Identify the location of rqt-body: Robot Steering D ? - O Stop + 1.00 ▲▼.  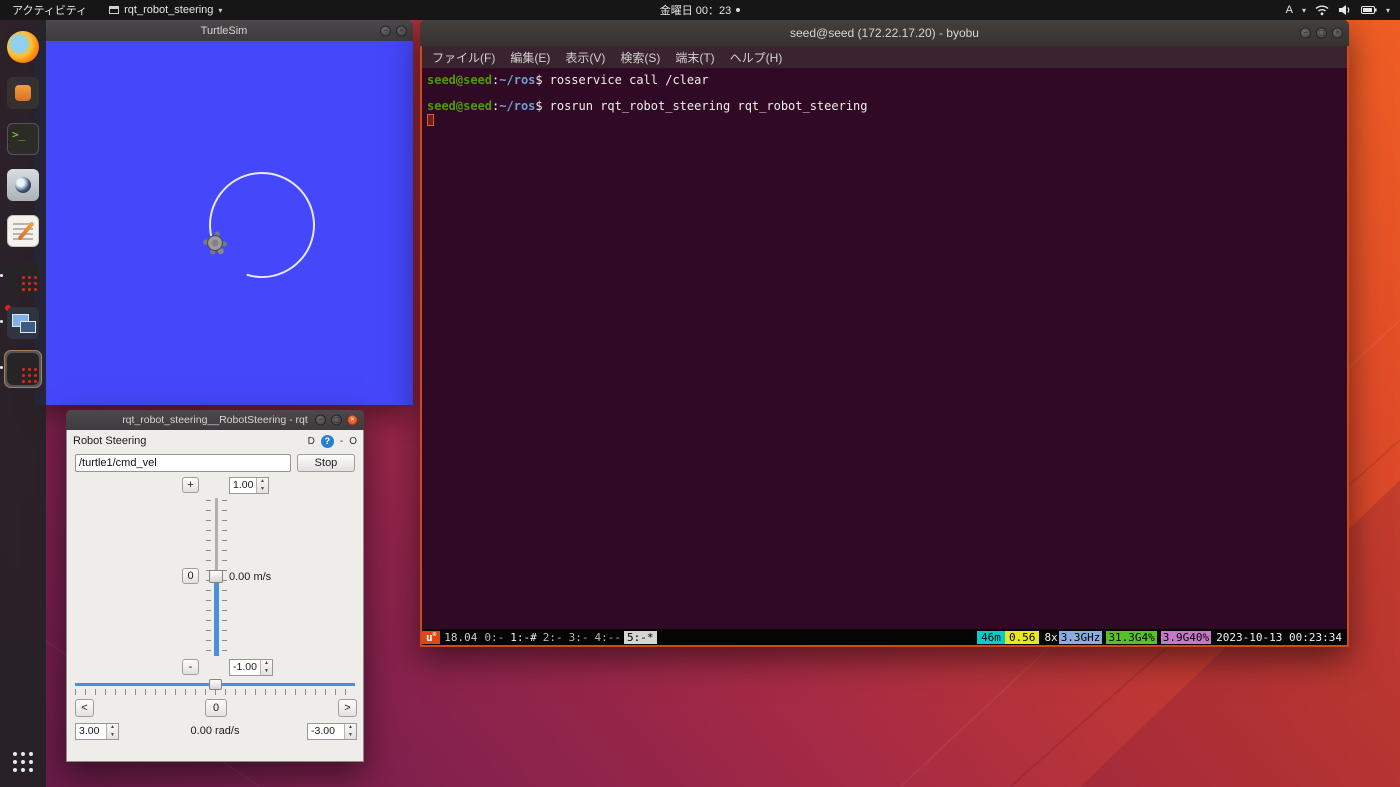
(215, 596).